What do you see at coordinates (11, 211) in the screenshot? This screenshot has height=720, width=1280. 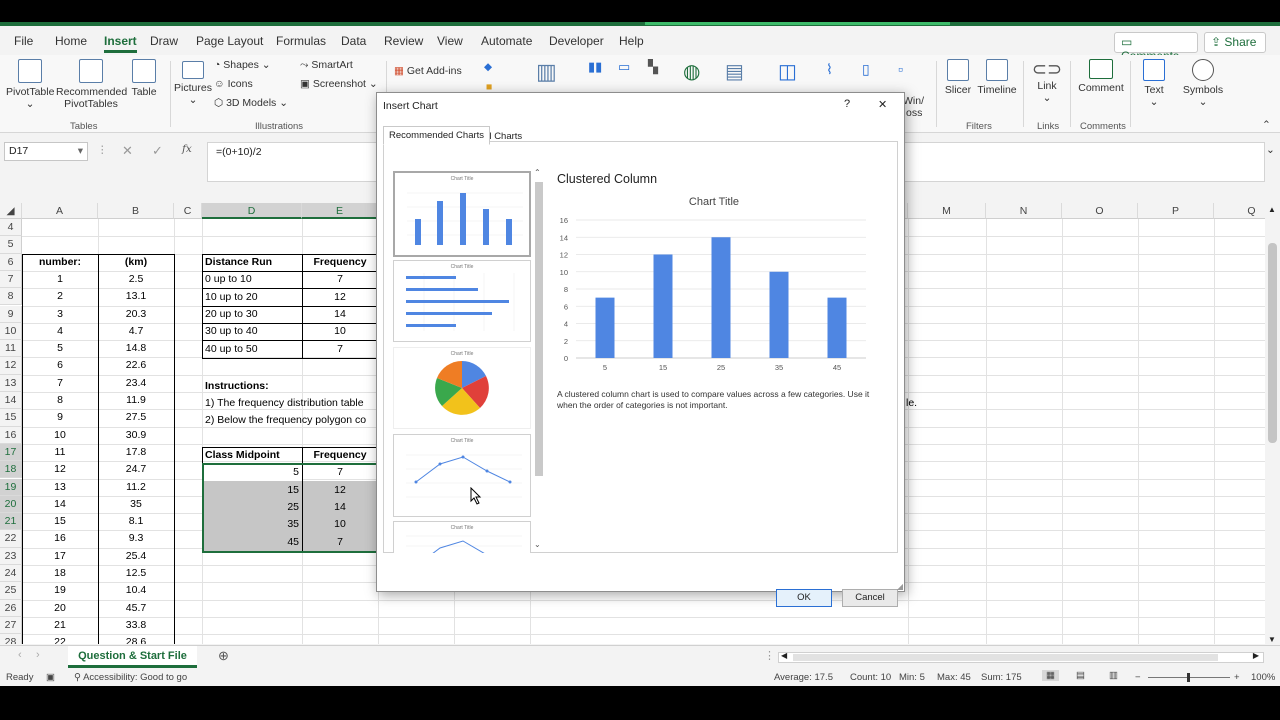 I see `select-all-corner: ◢` at bounding box center [11, 211].